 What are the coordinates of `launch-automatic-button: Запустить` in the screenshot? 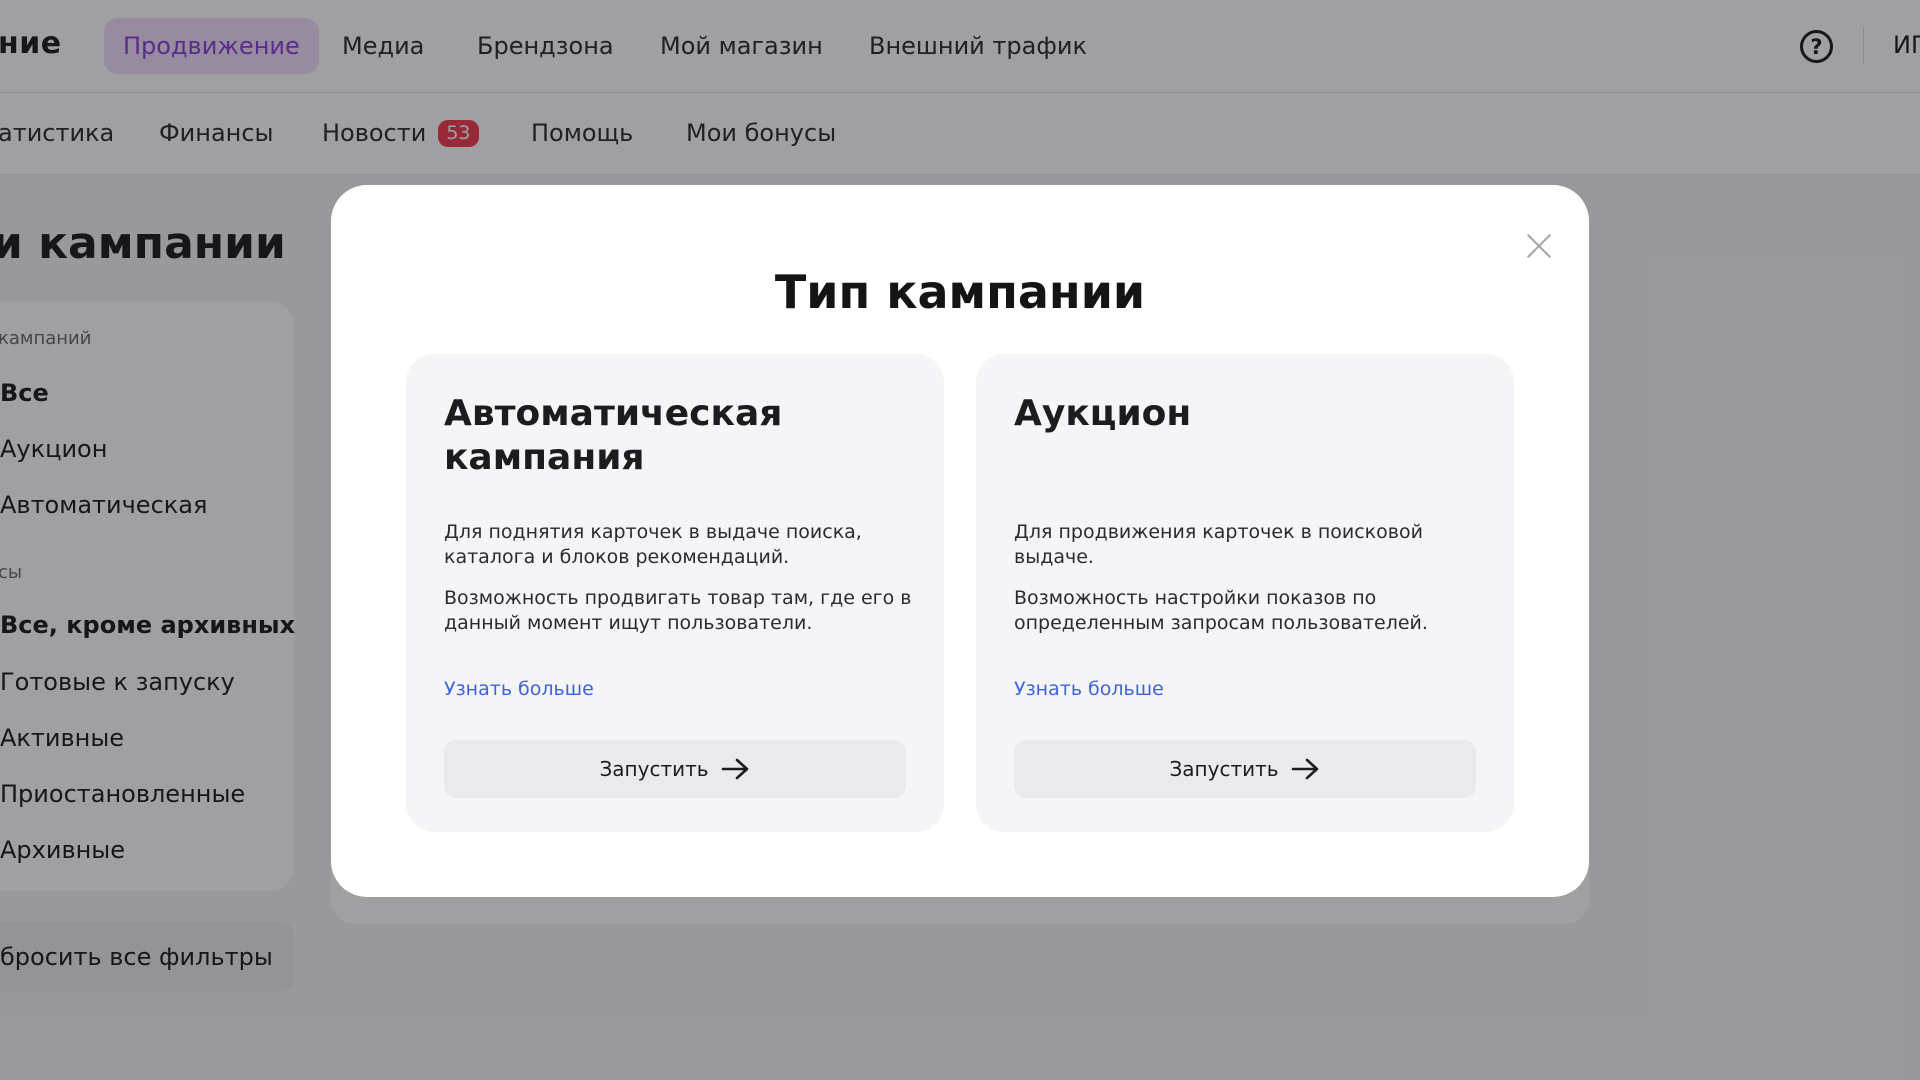 It's located at (675, 769).